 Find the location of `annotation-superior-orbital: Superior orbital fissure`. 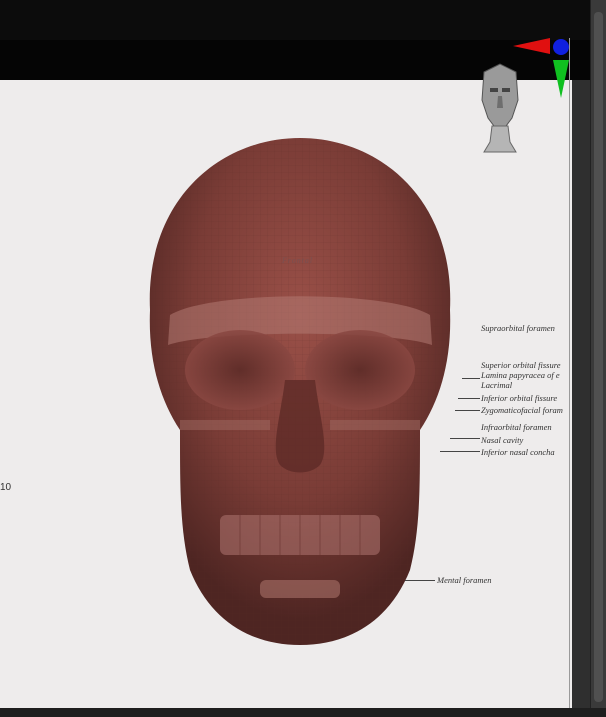

annotation-superior-orbital: Superior orbital fissure is located at coordinates (521, 365).